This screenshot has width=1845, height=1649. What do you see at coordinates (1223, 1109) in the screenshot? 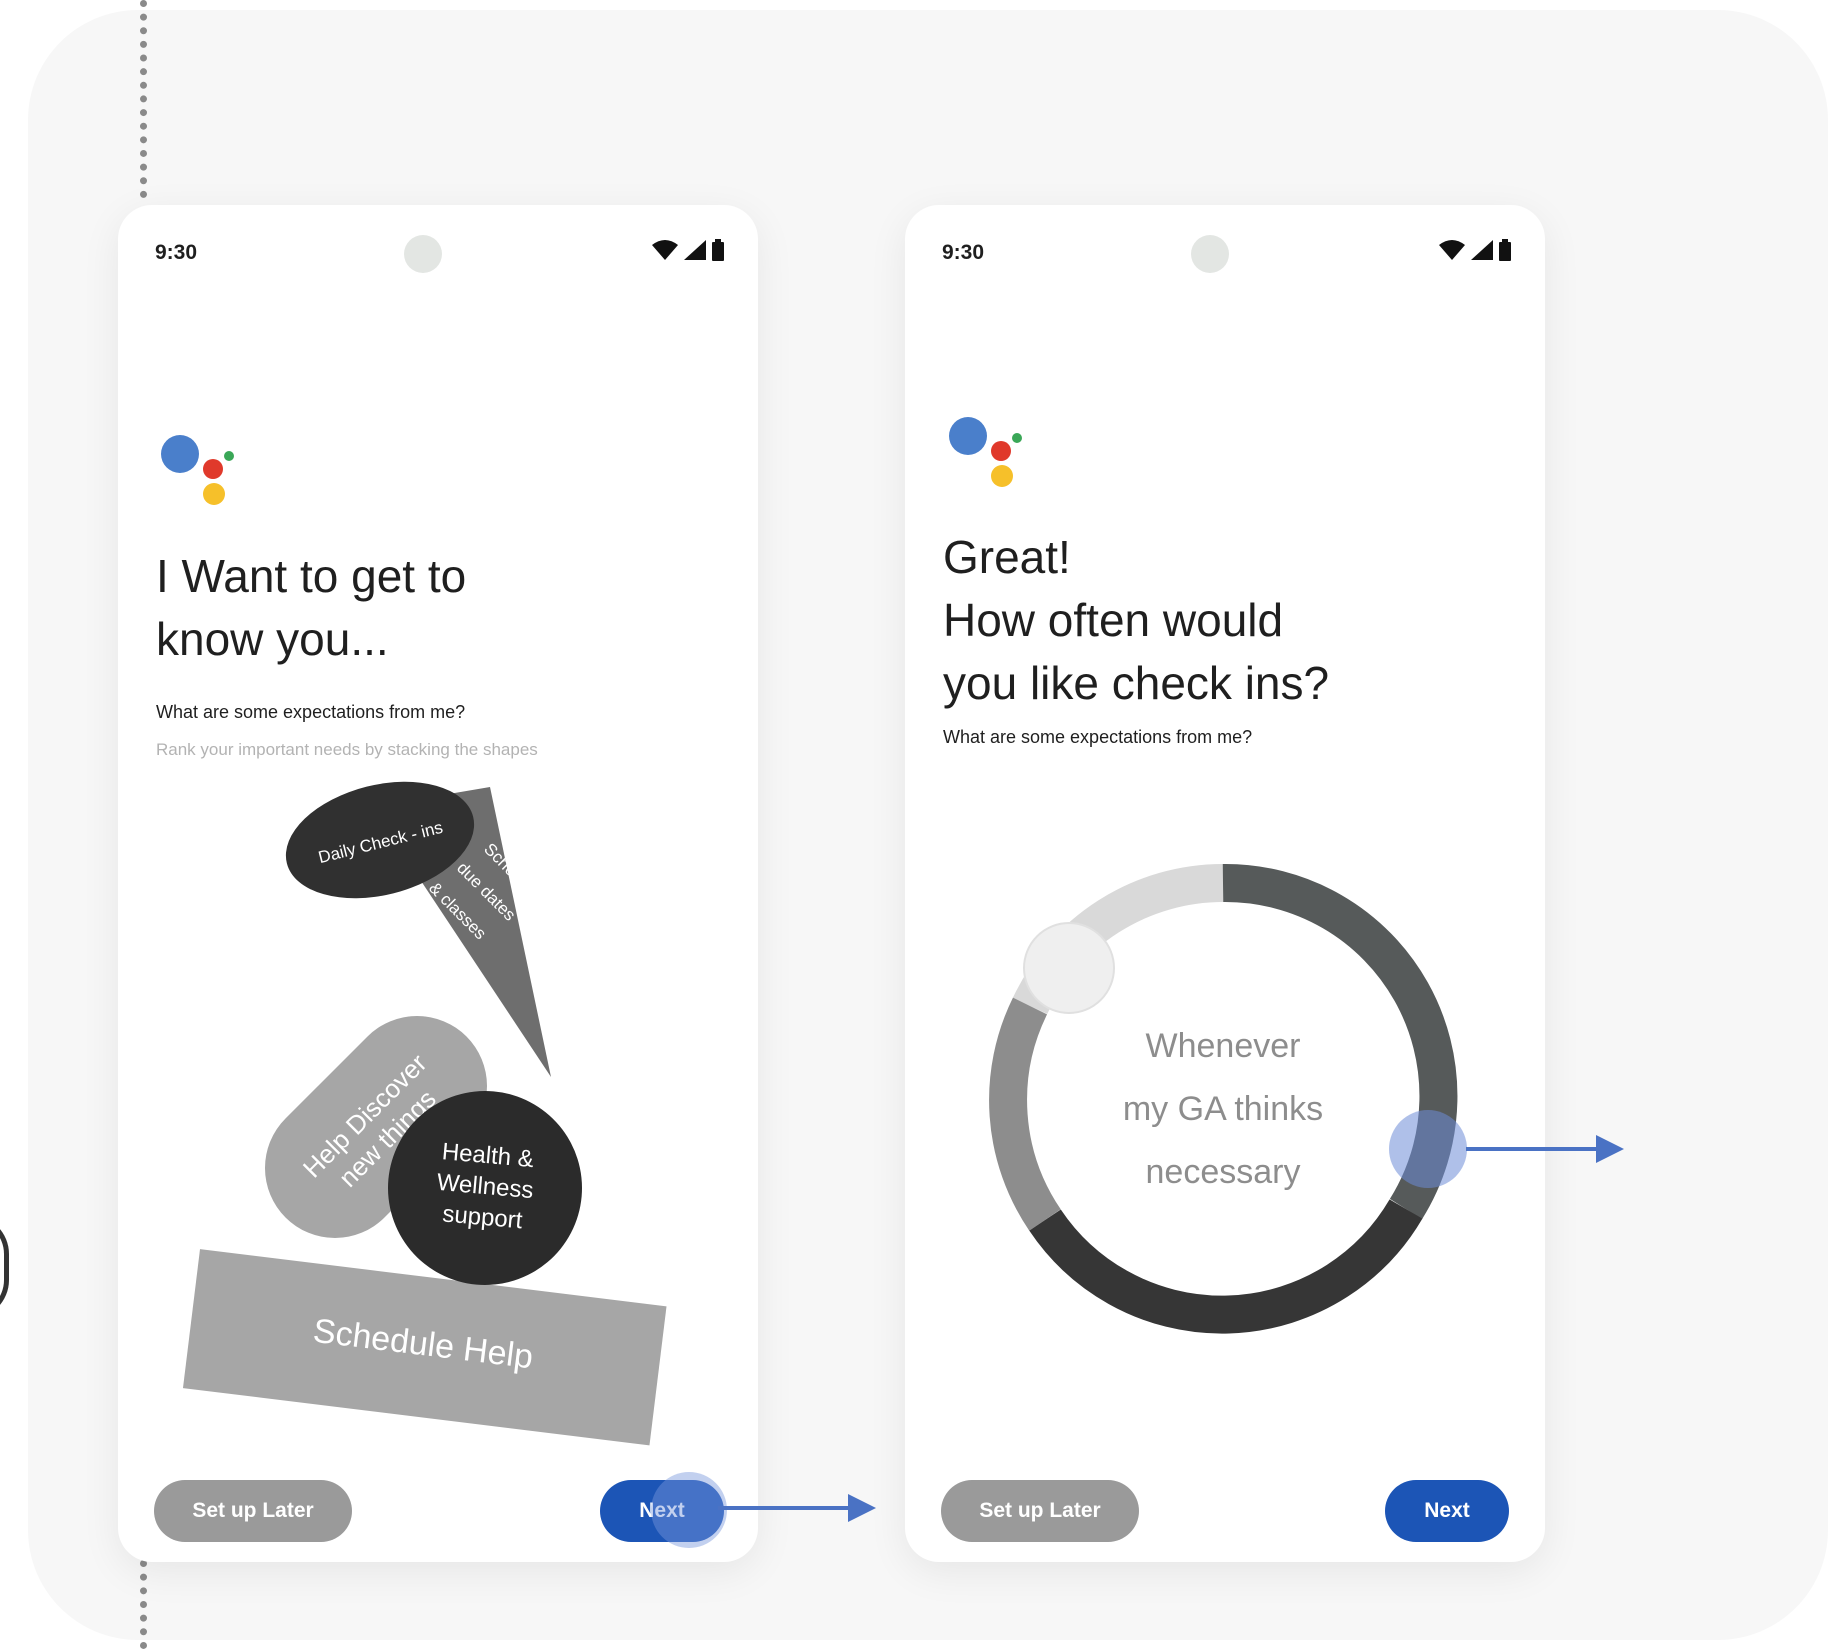
I see `dial-label-line2: my GA thinks` at bounding box center [1223, 1109].